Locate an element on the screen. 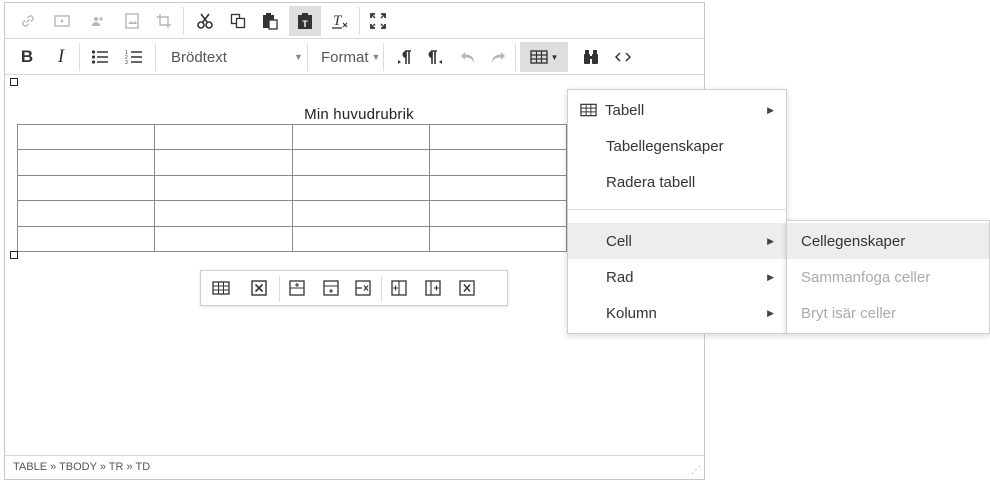 This screenshot has height=481, width=990. resize-grip-icon: ⋰ is located at coordinates (696, 470).